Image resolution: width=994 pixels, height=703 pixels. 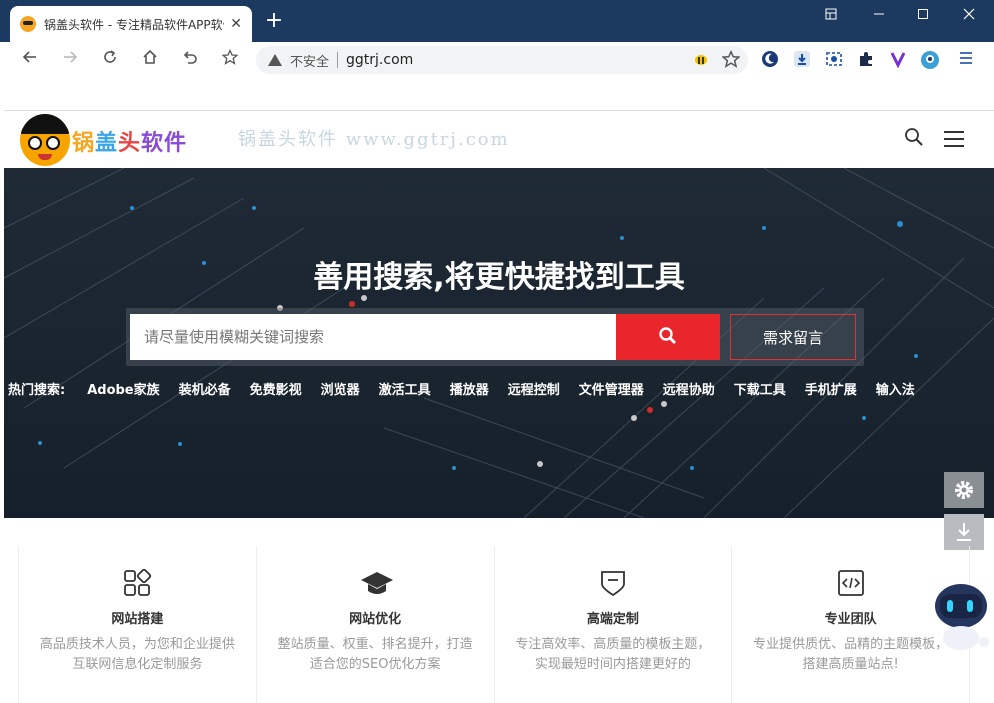 I want to click on address-separator, so click(x=338, y=60).